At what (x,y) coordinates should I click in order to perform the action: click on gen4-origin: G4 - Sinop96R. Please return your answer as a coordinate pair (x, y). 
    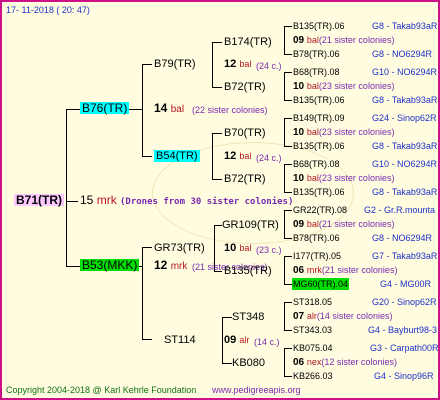
    Looking at the image, I should click on (404, 376).